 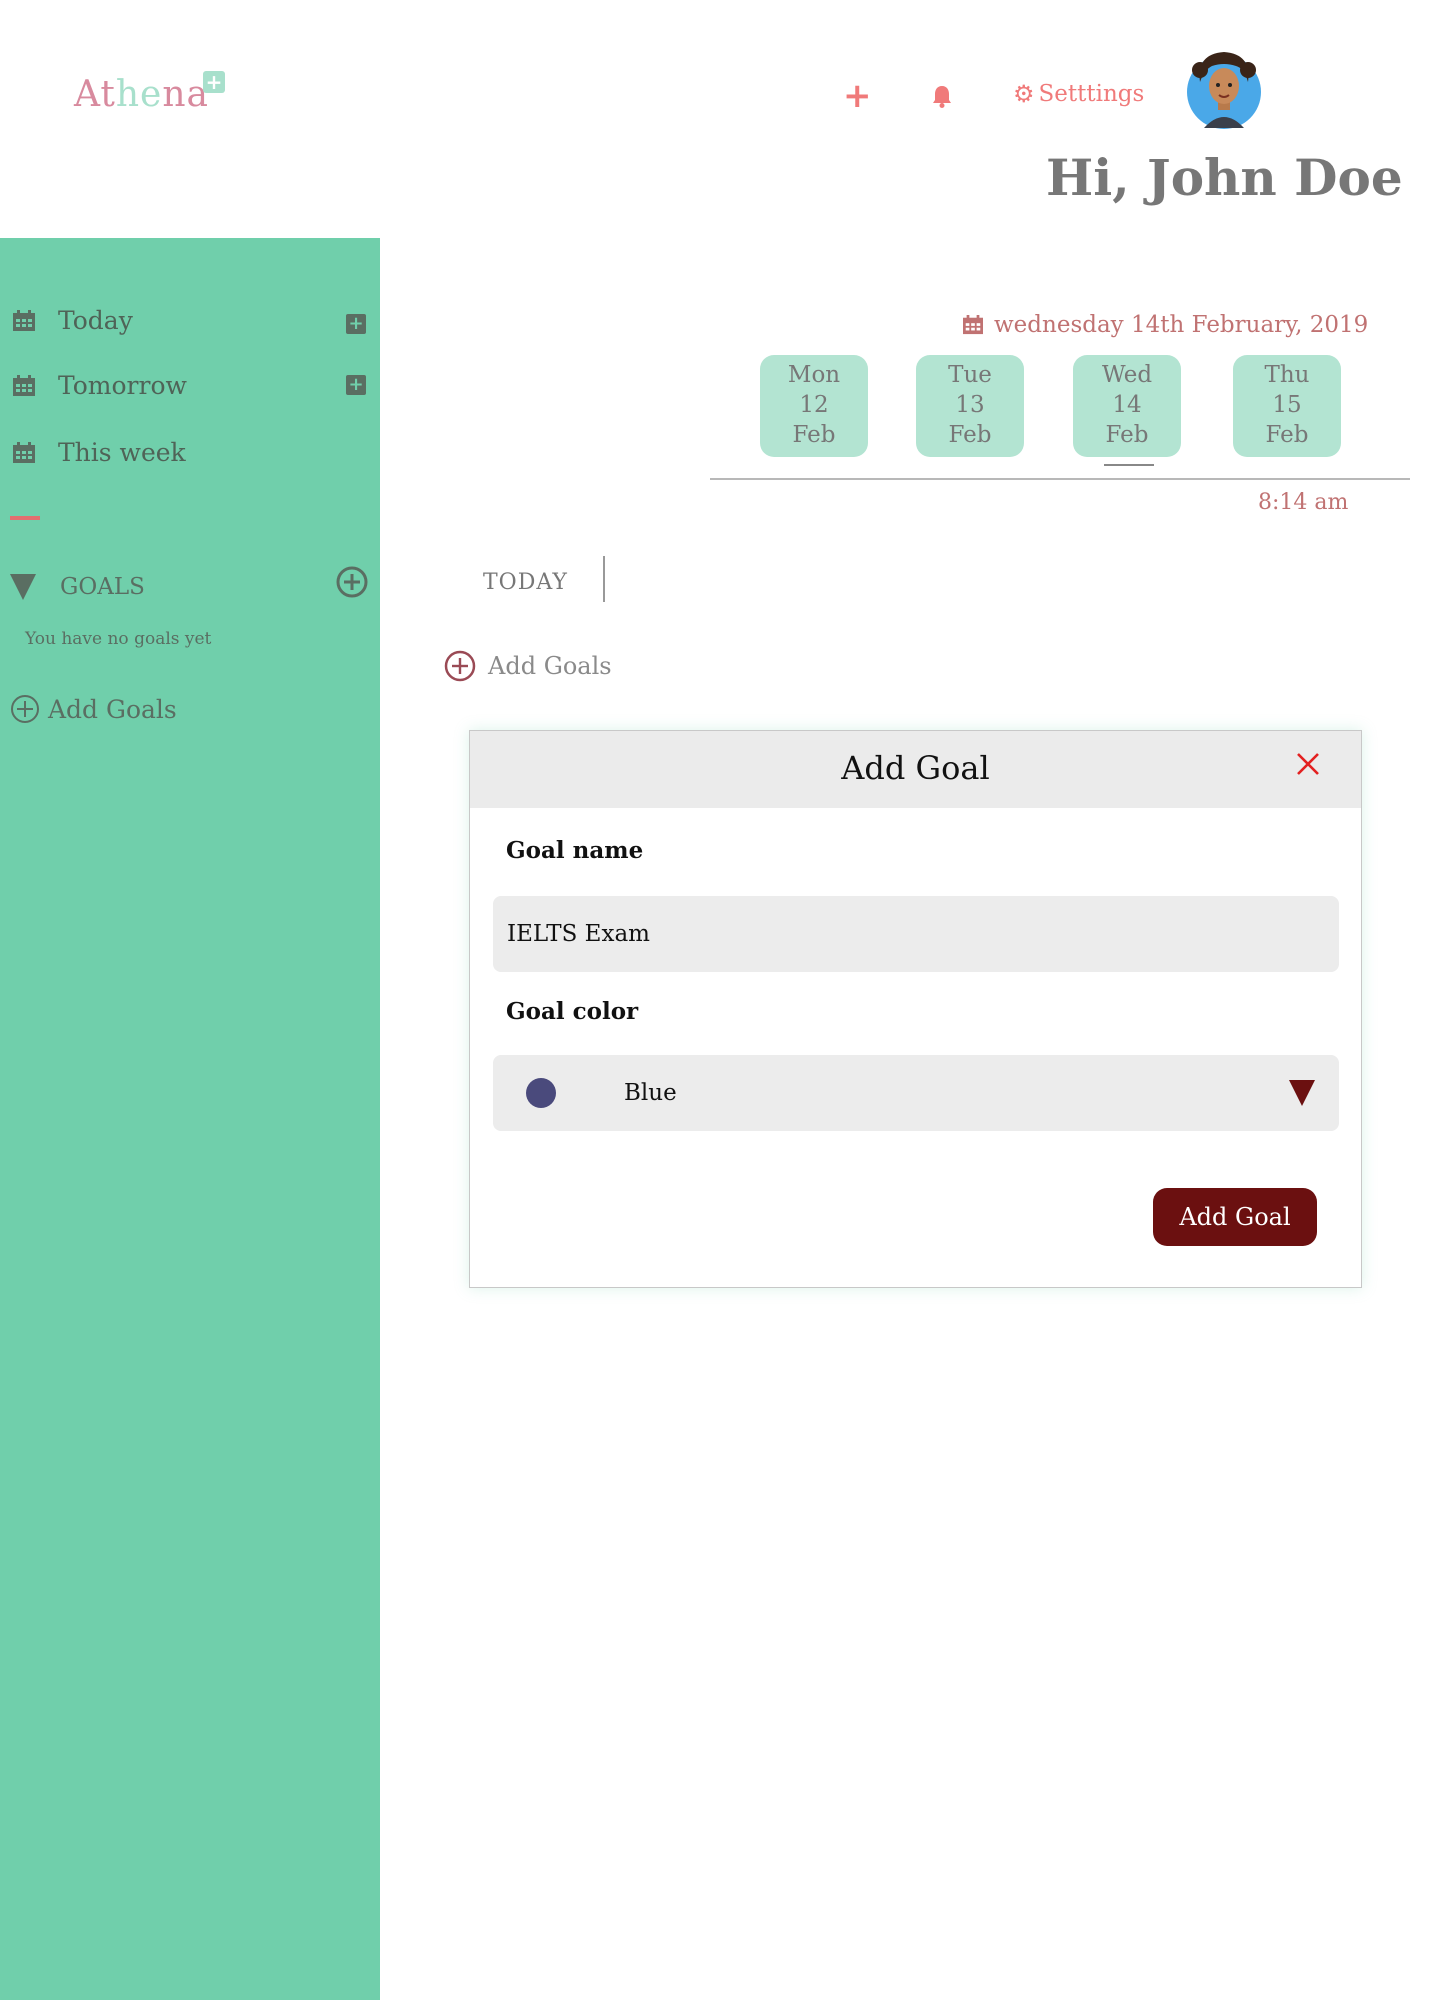 What do you see at coordinates (1302, 1093) in the screenshot?
I see `dropdown-arrow-icon` at bounding box center [1302, 1093].